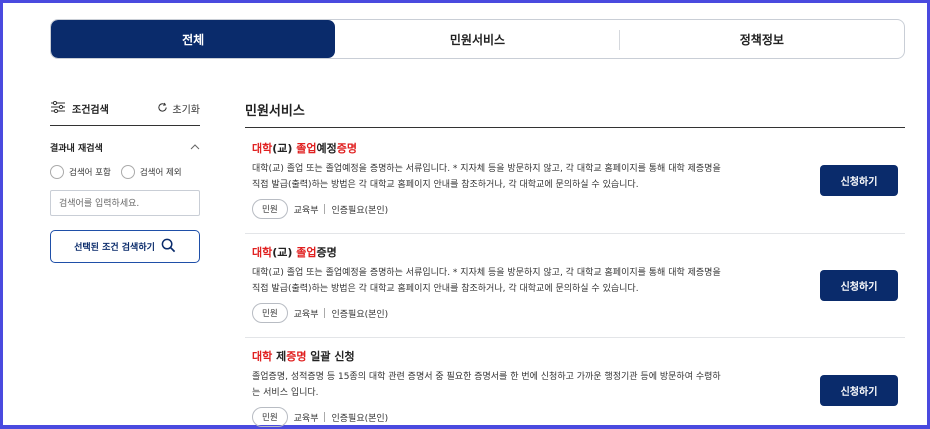  What do you see at coordinates (160, 173) in the screenshot?
I see `radio-exclude-label: 검색어 제외` at bounding box center [160, 173].